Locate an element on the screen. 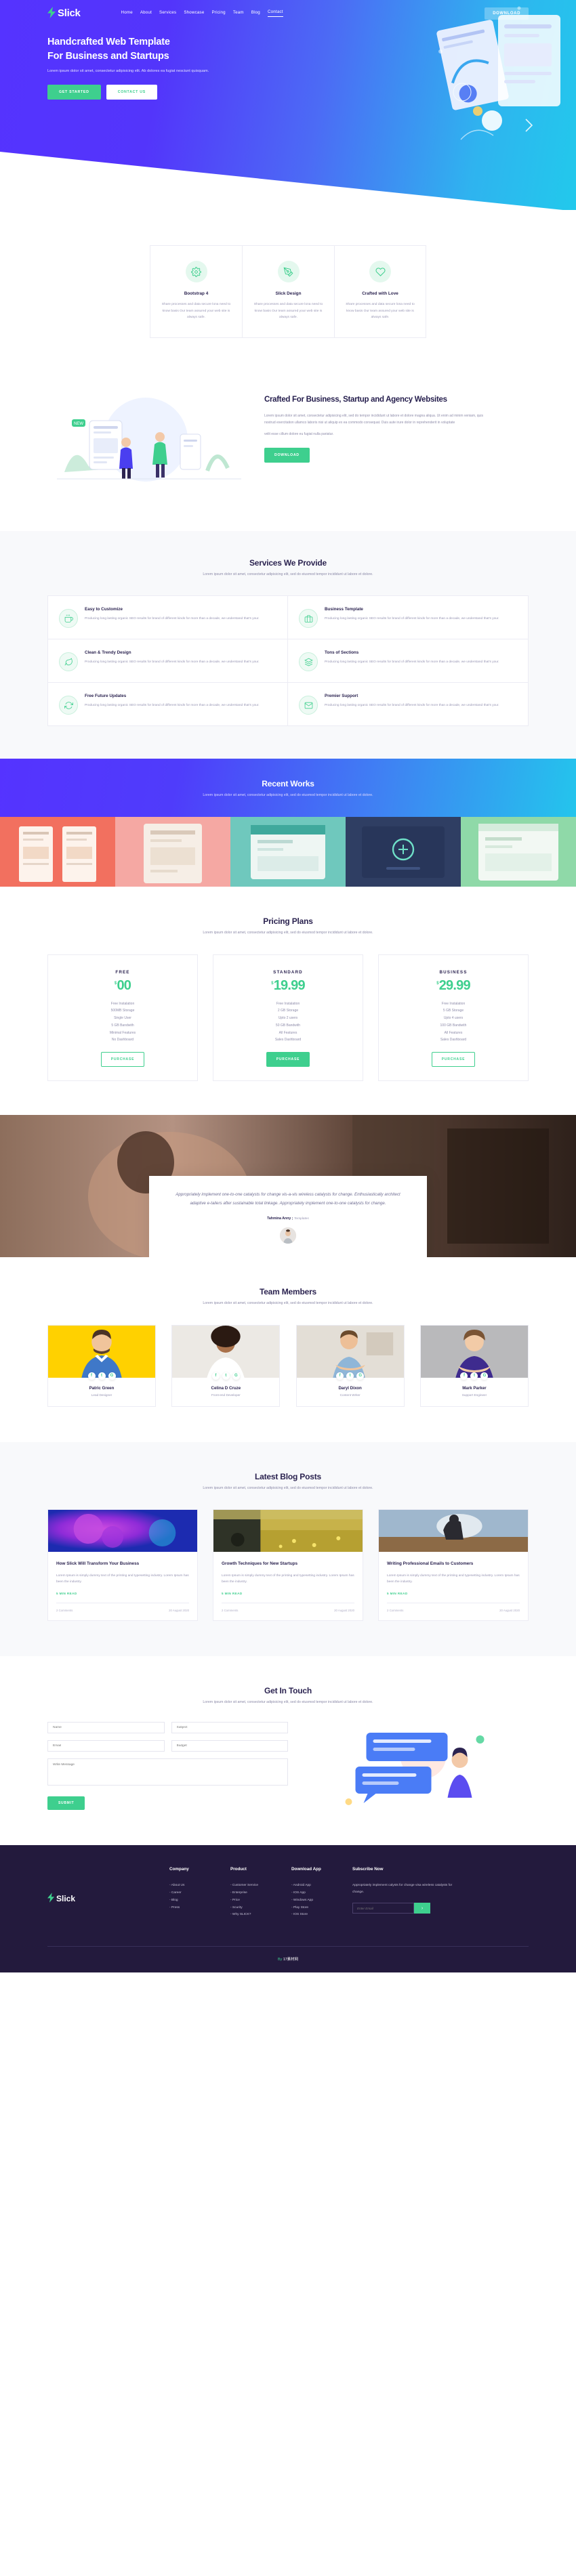 The height and width of the screenshot is (2576, 576). nav-item-services: Services is located at coordinates (167, 14).